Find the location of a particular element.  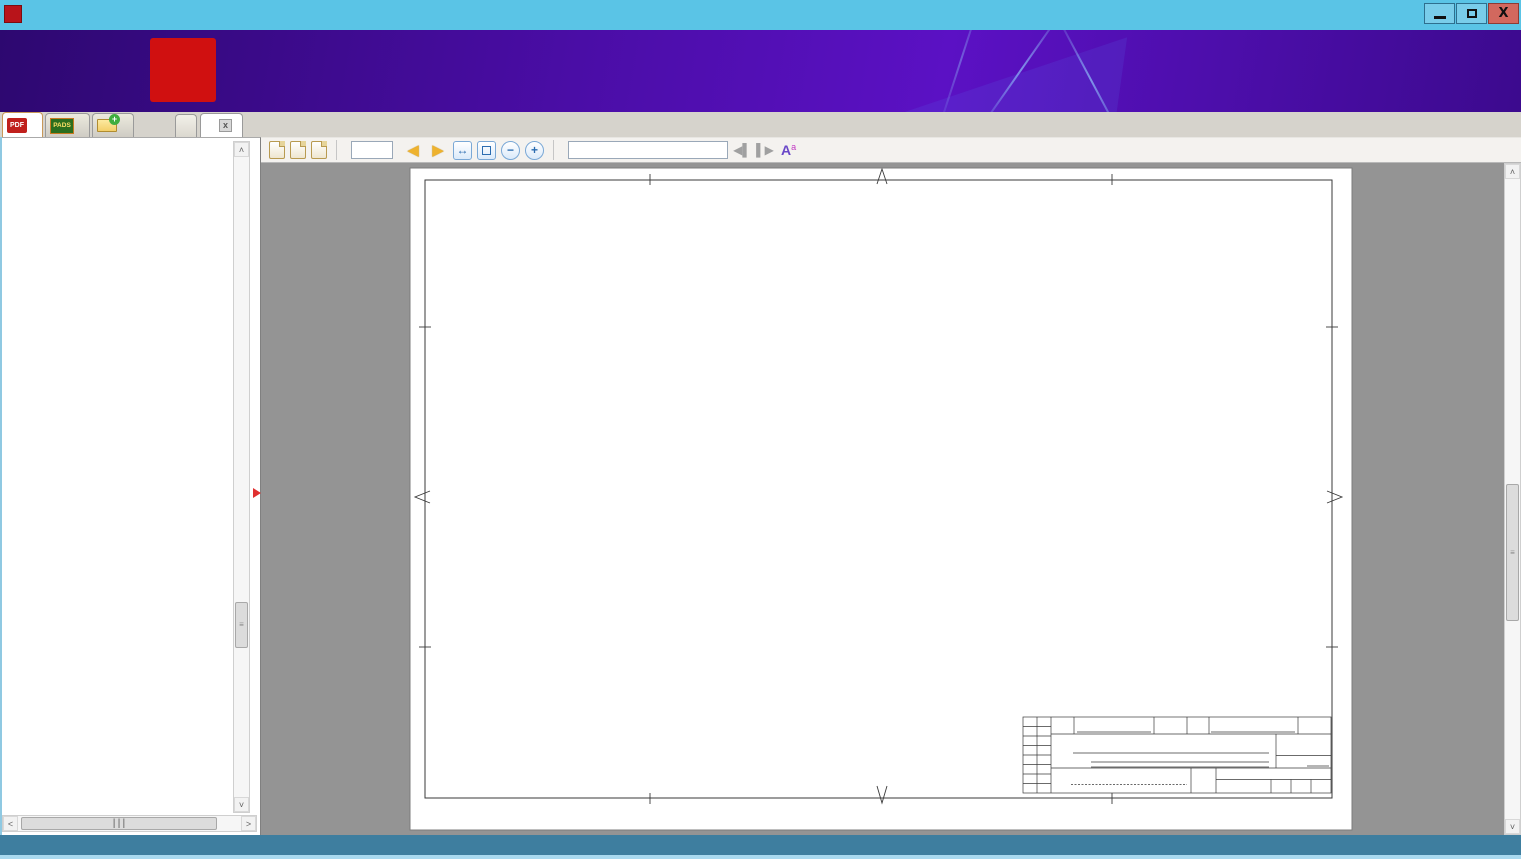

splitter-collapse-icon is located at coordinates (257, 493).